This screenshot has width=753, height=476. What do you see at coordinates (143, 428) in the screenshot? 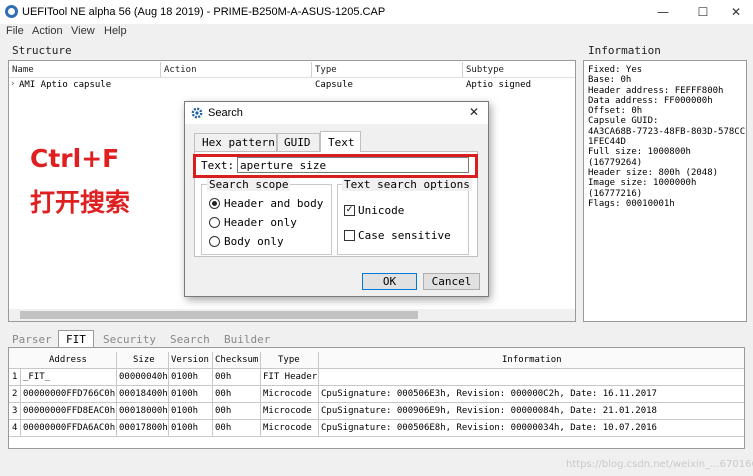
I see `fit-size: 00017800h` at bounding box center [143, 428].